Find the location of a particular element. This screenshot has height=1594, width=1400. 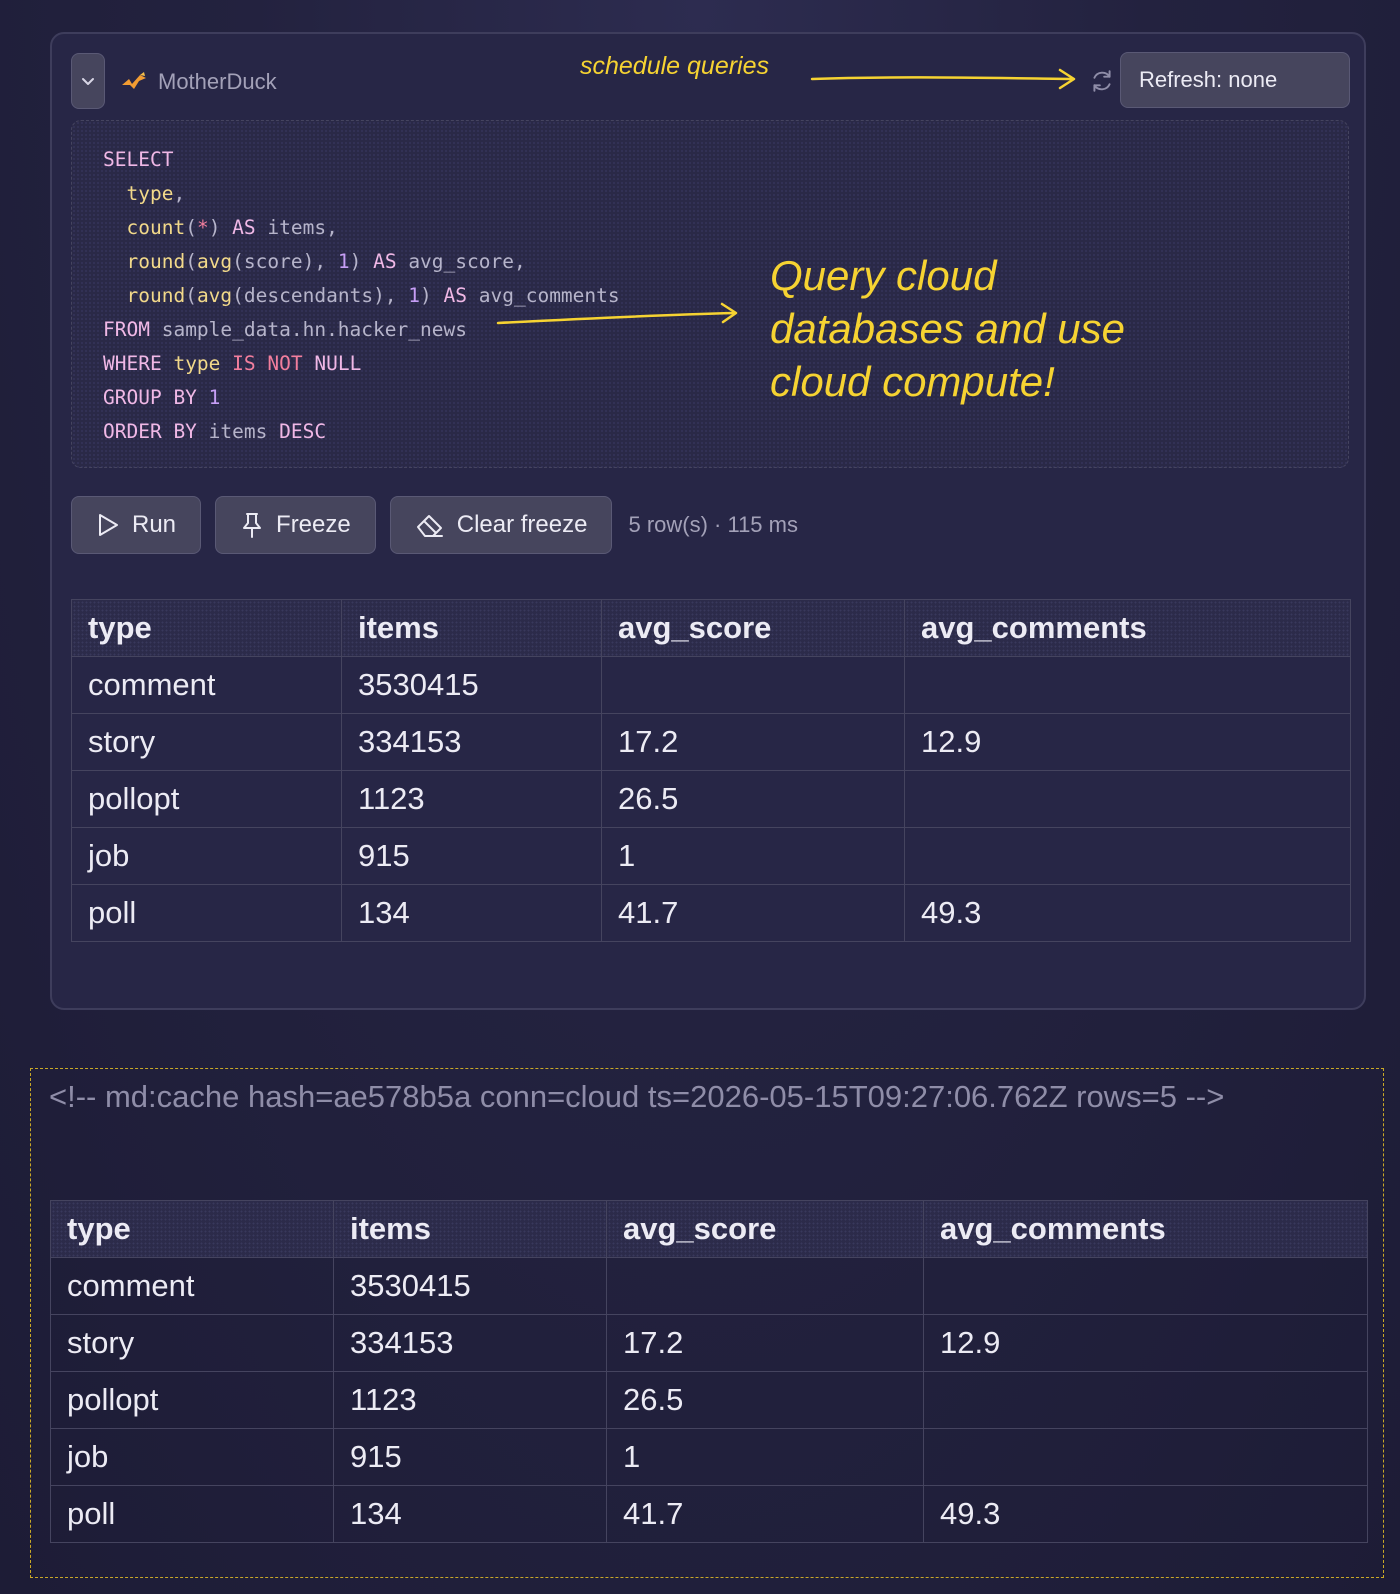

refresh-select: Refresh: none is located at coordinates (1235, 80).